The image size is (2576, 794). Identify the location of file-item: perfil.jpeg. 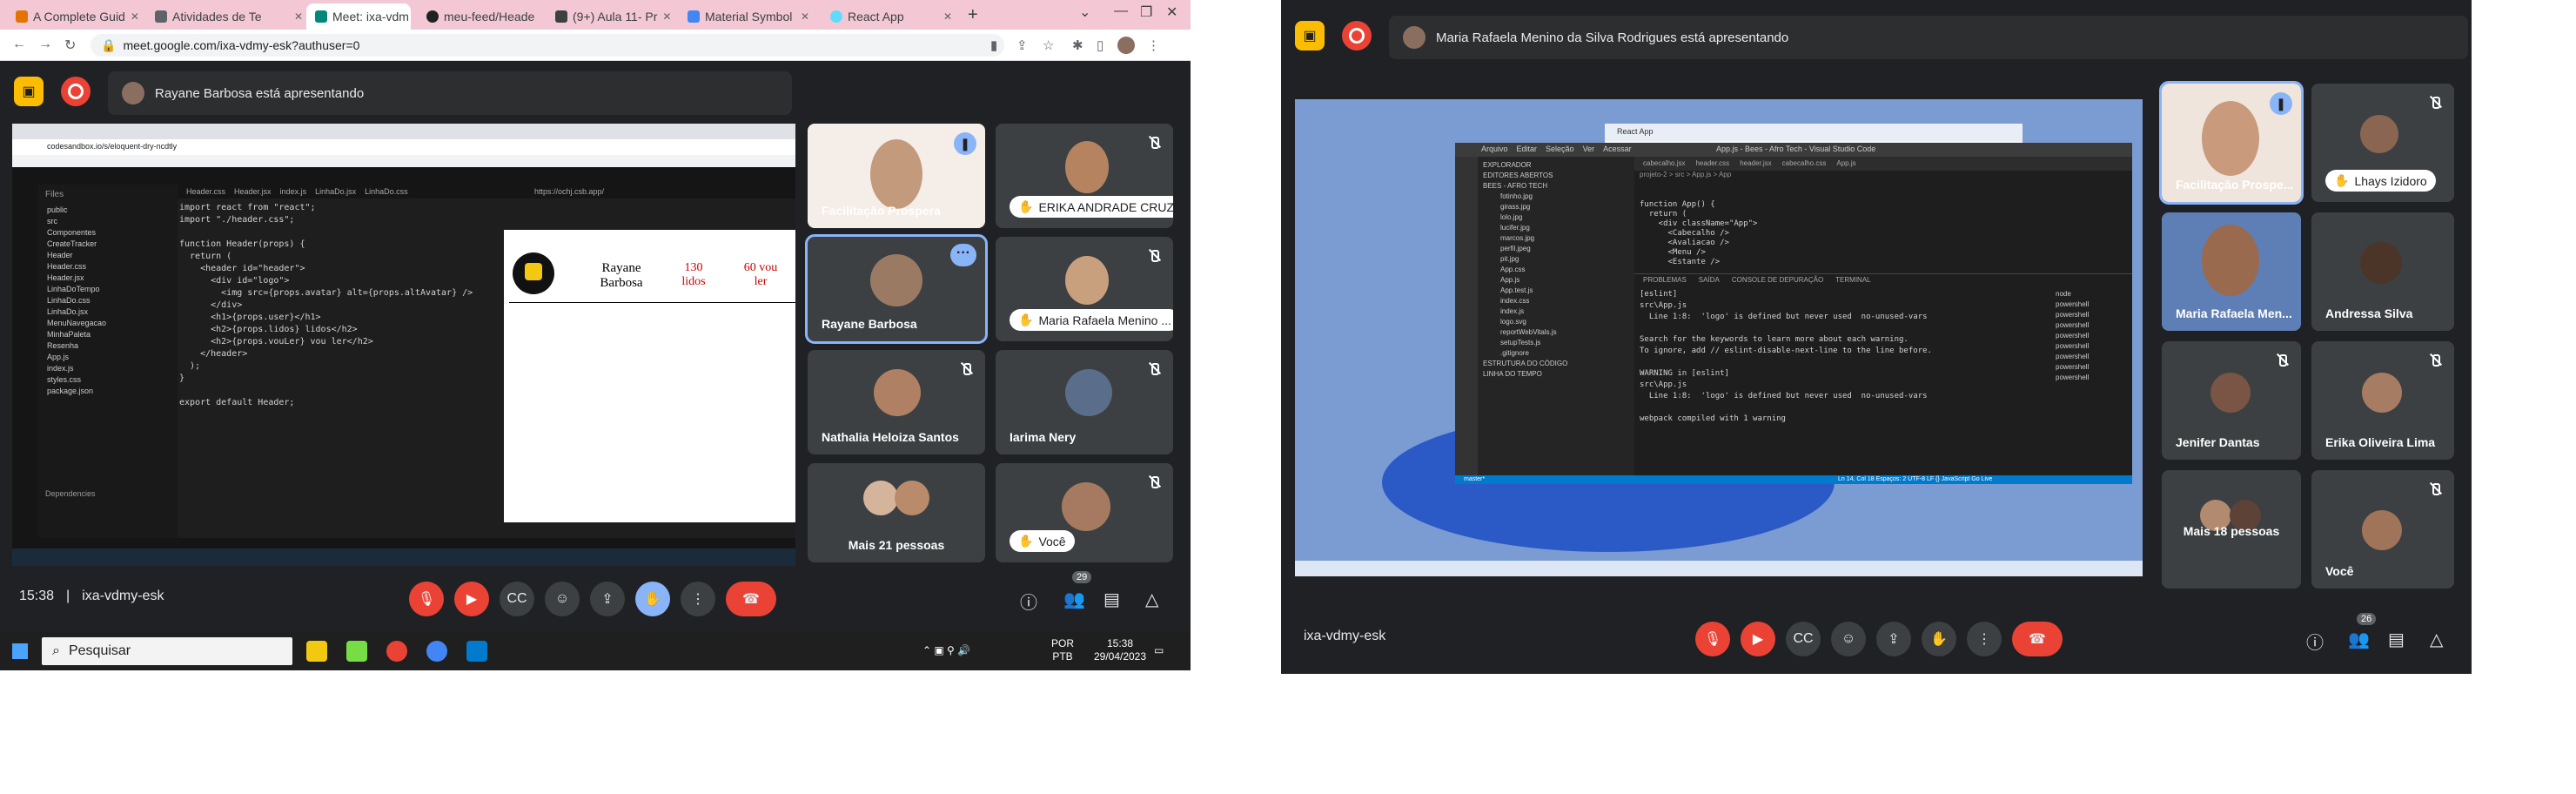
(1565, 249).